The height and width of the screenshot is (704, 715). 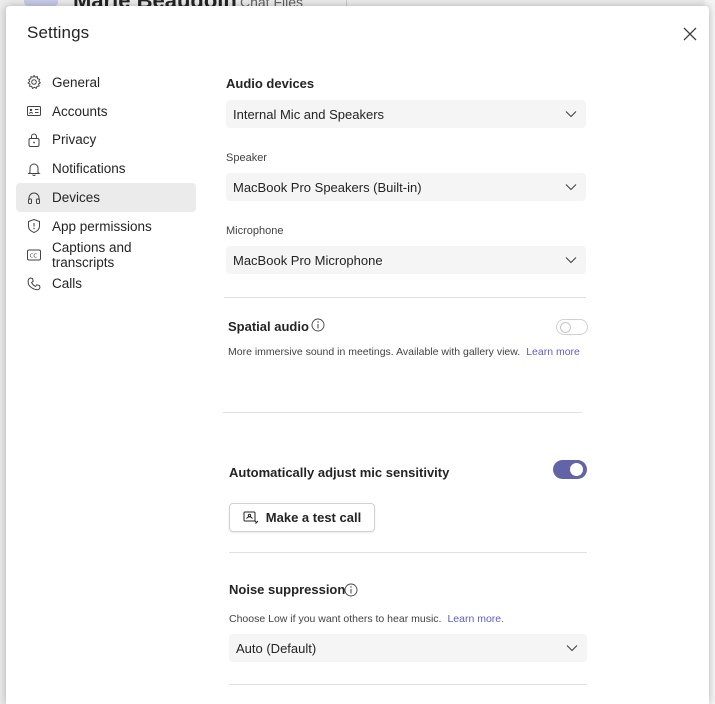 I want to click on noise-suppression-value: Auto (Default), so click(x=276, y=648).